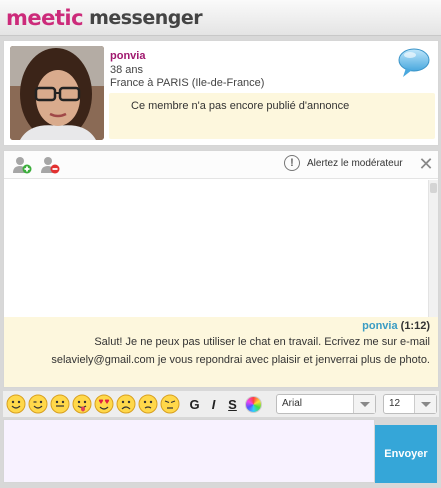 The image size is (441, 488). What do you see at coordinates (433, 188) in the screenshot?
I see `scrollbar-thumb` at bounding box center [433, 188].